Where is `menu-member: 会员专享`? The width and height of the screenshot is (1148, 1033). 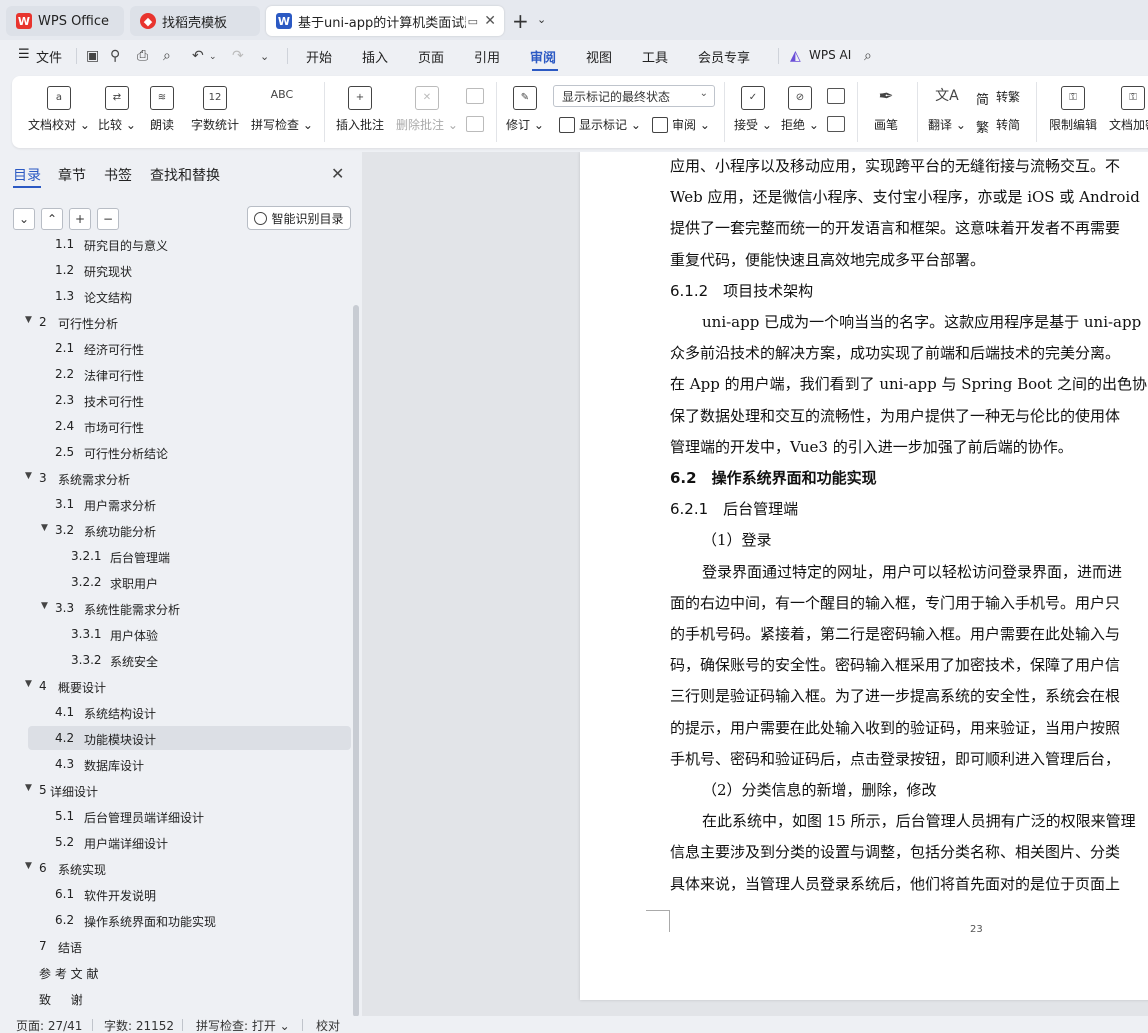 menu-member: 会员专享 is located at coordinates (724, 56).